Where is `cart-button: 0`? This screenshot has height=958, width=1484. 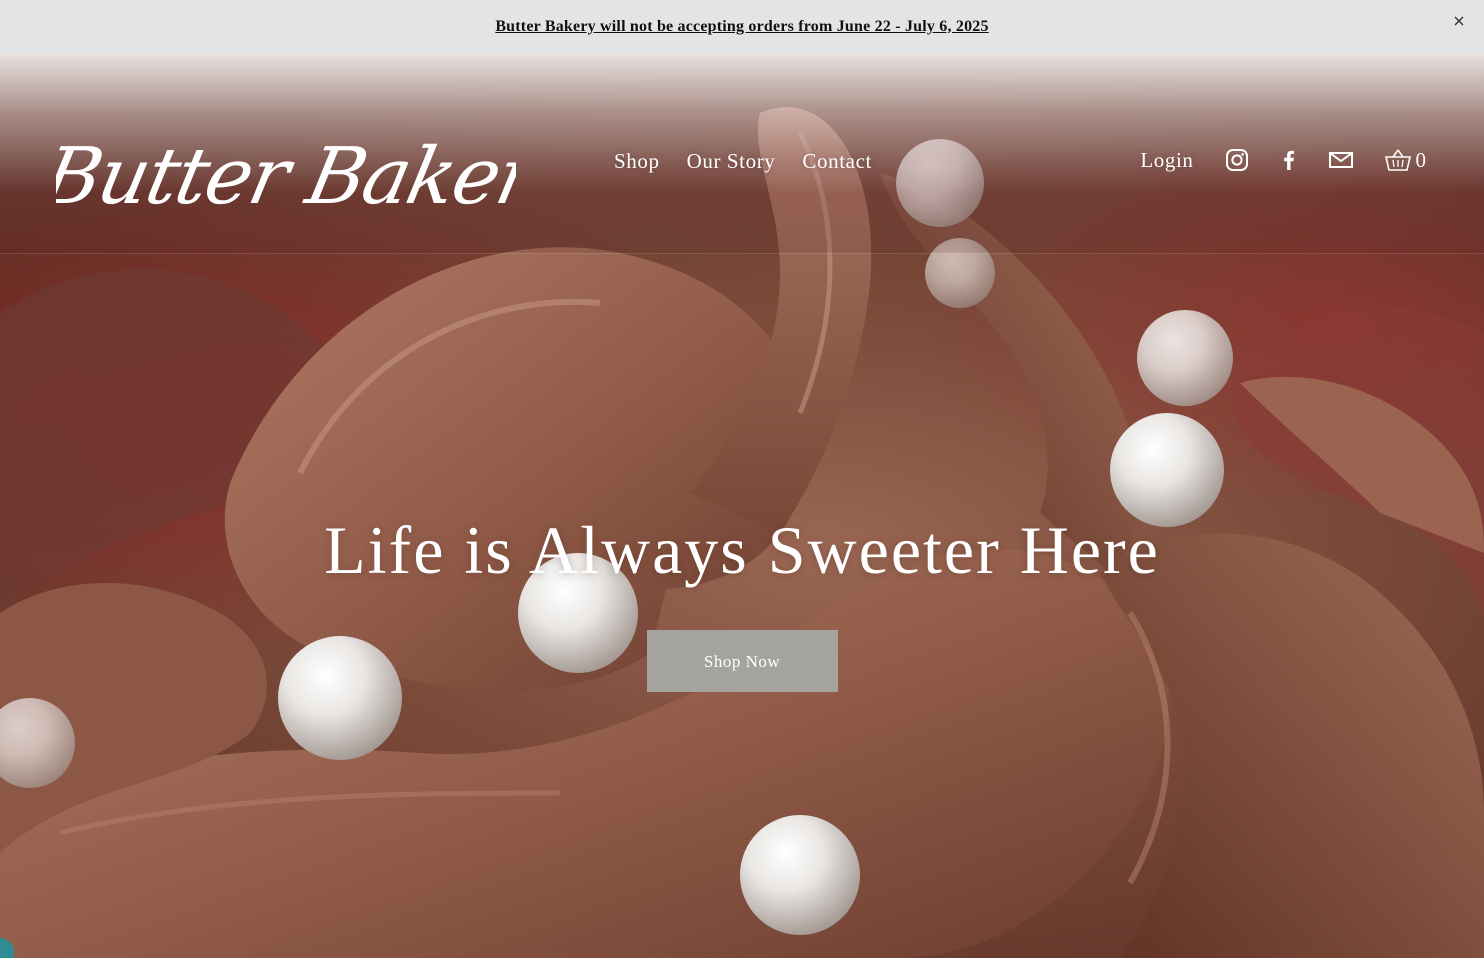 cart-button: 0 is located at coordinates (1405, 160).